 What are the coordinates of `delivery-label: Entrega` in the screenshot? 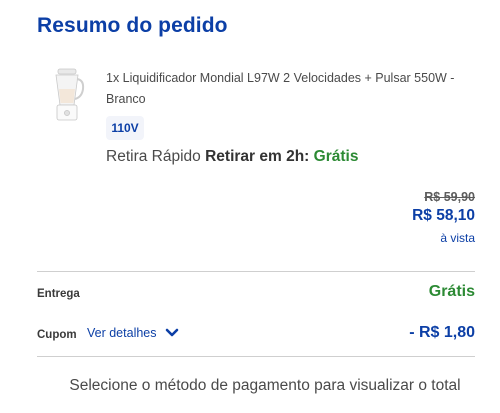 It's located at (58, 294).